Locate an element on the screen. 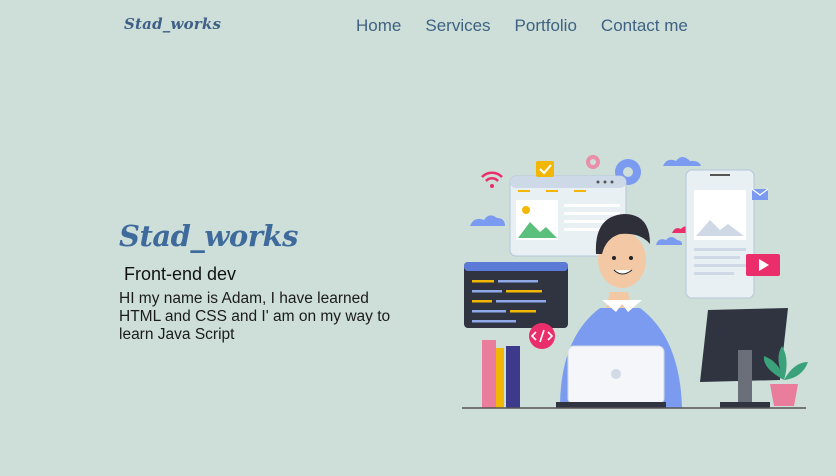 This screenshot has height=476, width=836. nav-services: Services is located at coordinates (457, 26).